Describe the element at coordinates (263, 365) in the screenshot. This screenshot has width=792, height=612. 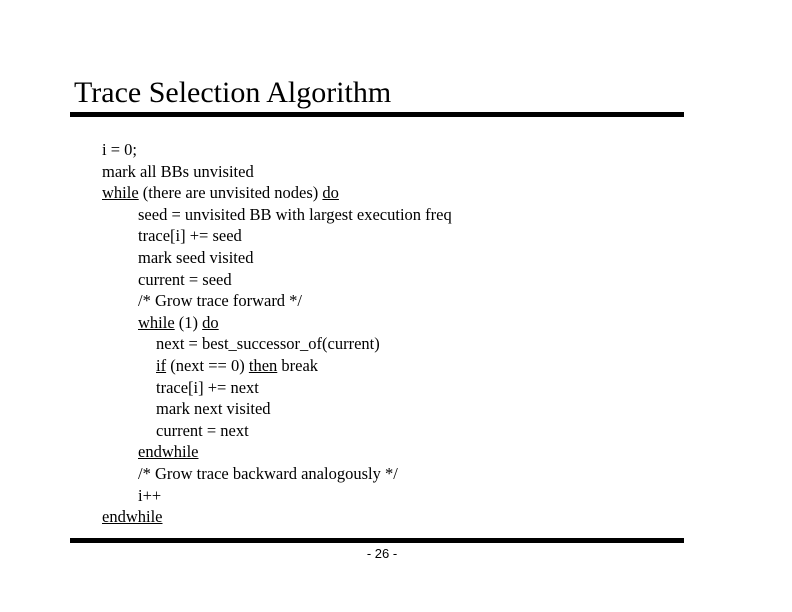
I see `keyword: then` at that location.